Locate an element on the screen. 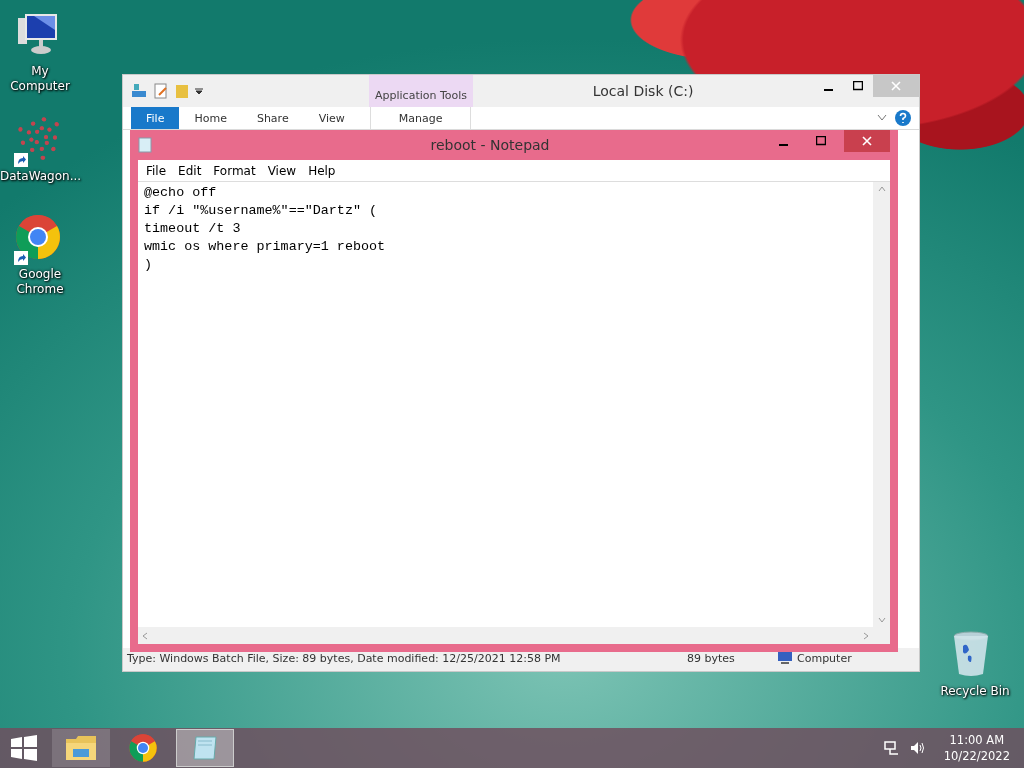 This screenshot has width=1024, height=768. volume-icon is located at coordinates (917, 748).